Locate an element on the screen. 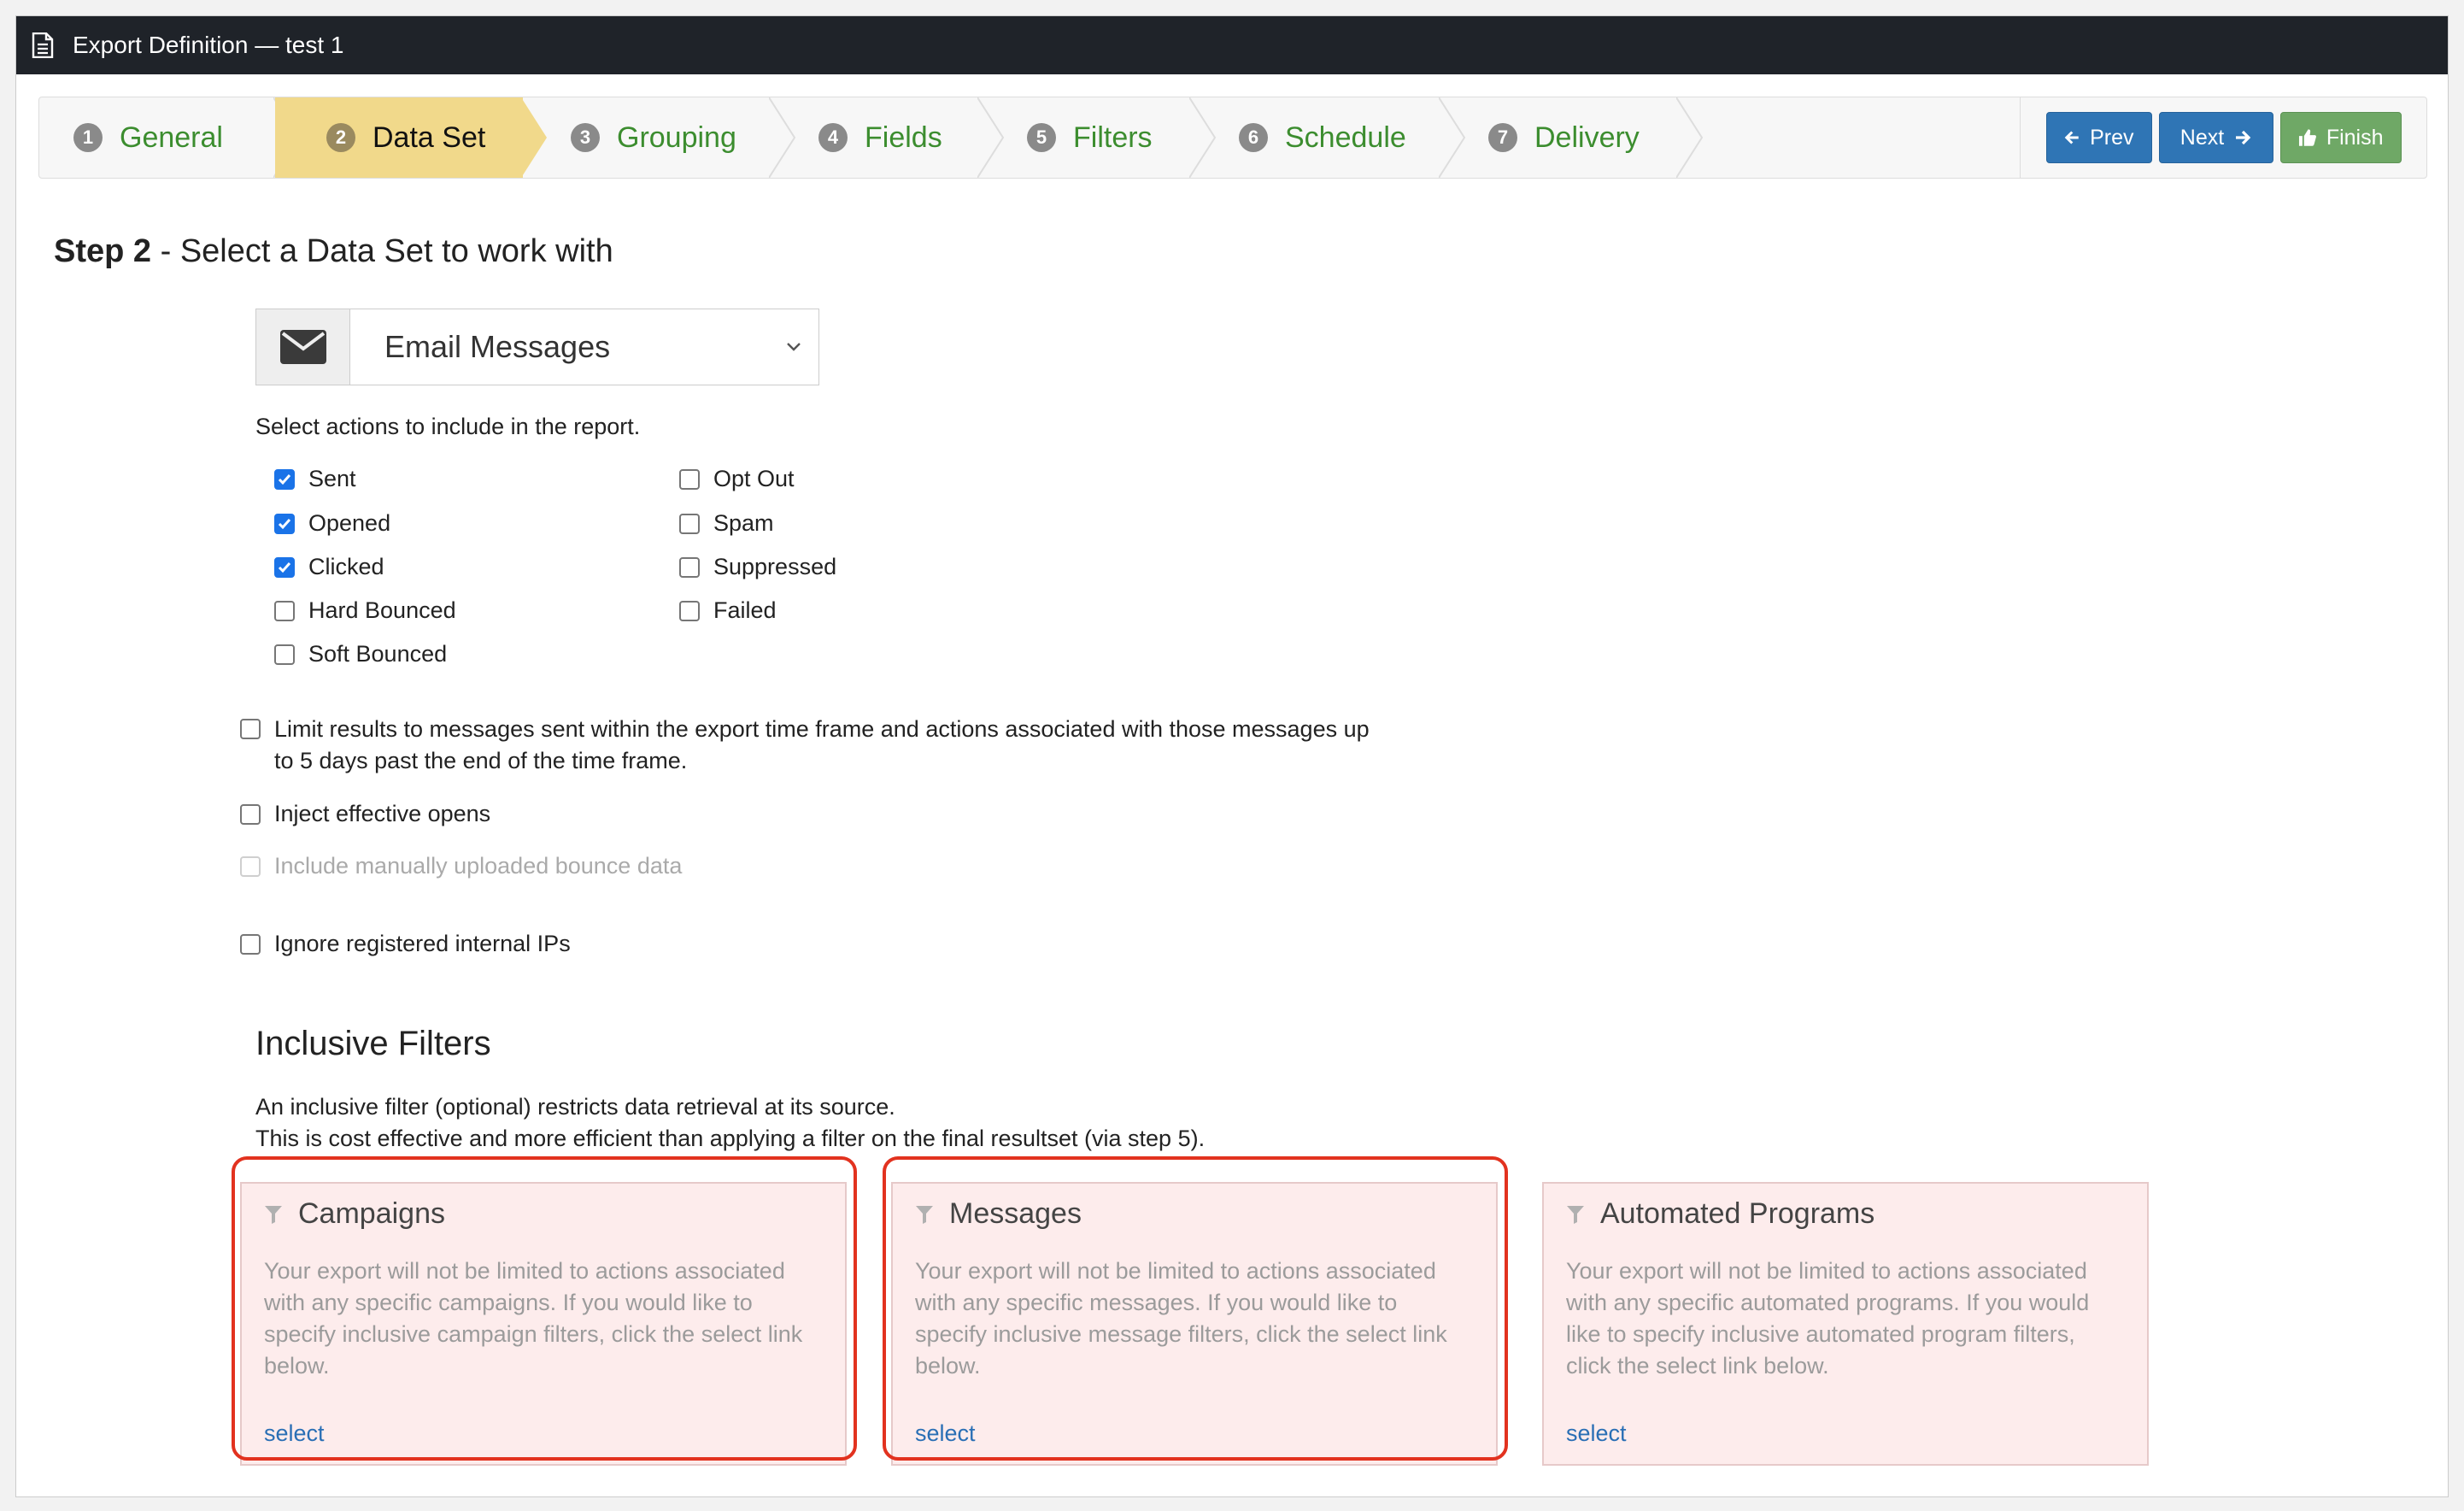  finish-button: Finish is located at coordinates (2340, 137).